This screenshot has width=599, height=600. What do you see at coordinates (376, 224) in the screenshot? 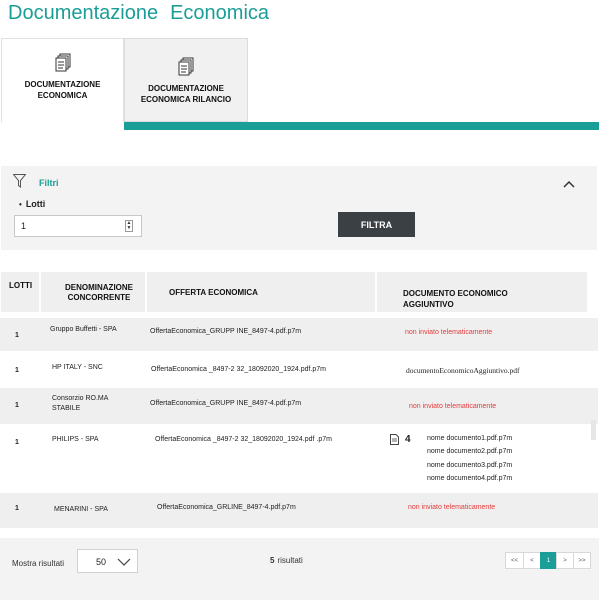
I see `filtra-button: FILTRA` at bounding box center [376, 224].